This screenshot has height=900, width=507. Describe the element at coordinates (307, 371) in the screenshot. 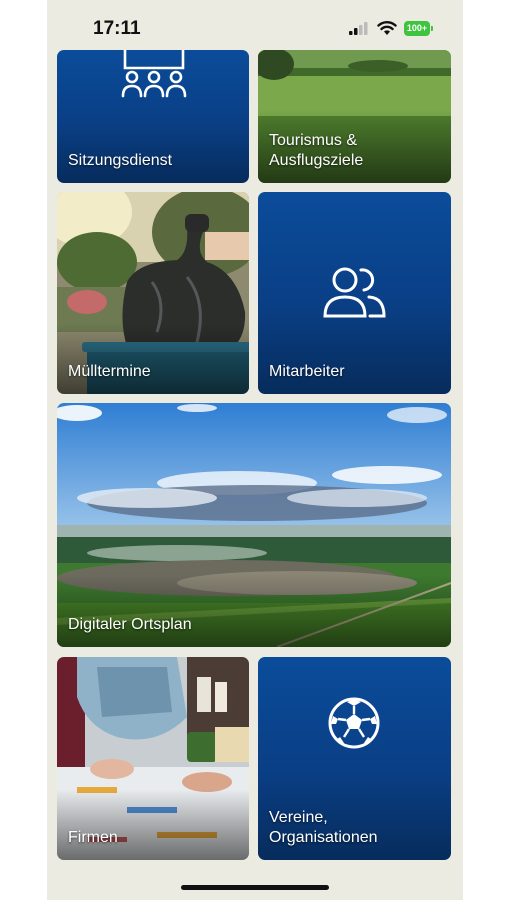

I see `tile-label: Mitarbeiter` at that location.